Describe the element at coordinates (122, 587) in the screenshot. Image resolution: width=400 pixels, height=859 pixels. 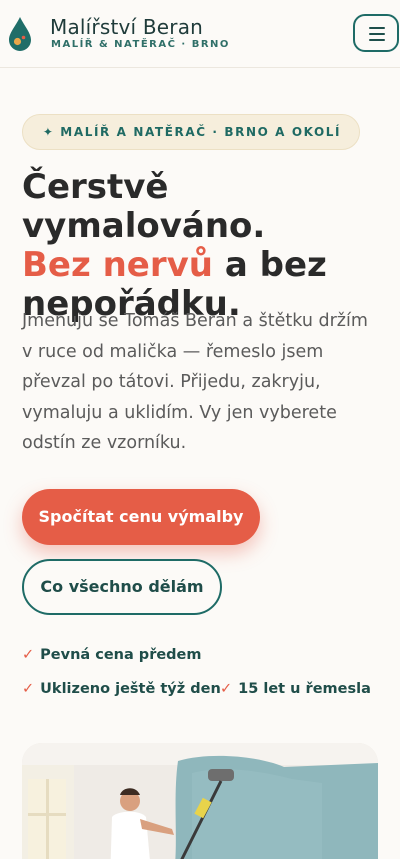
I see `services-button: Co všechno dělám` at that location.